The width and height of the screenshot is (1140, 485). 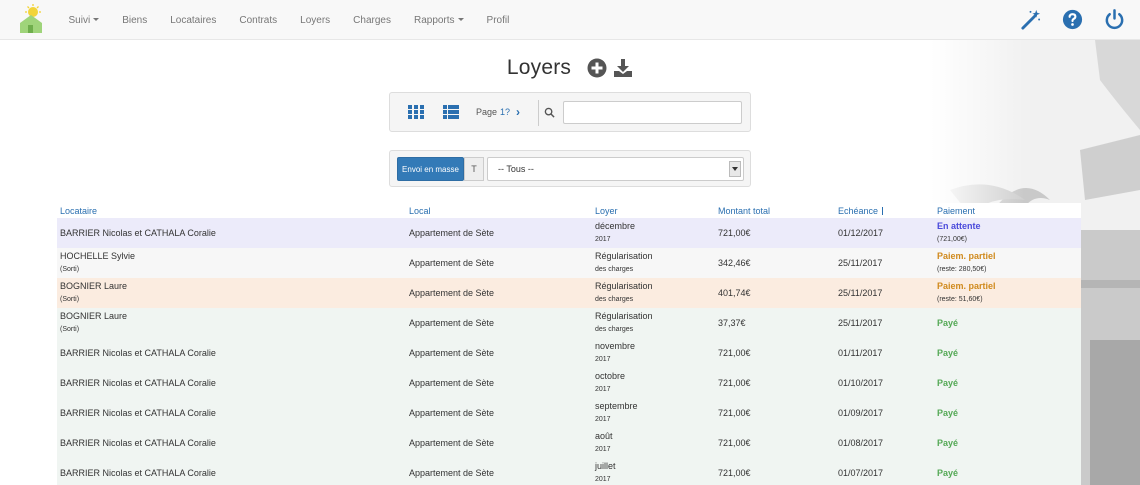 What do you see at coordinates (487, 112) in the screenshot?
I see `page-label: Page` at bounding box center [487, 112].